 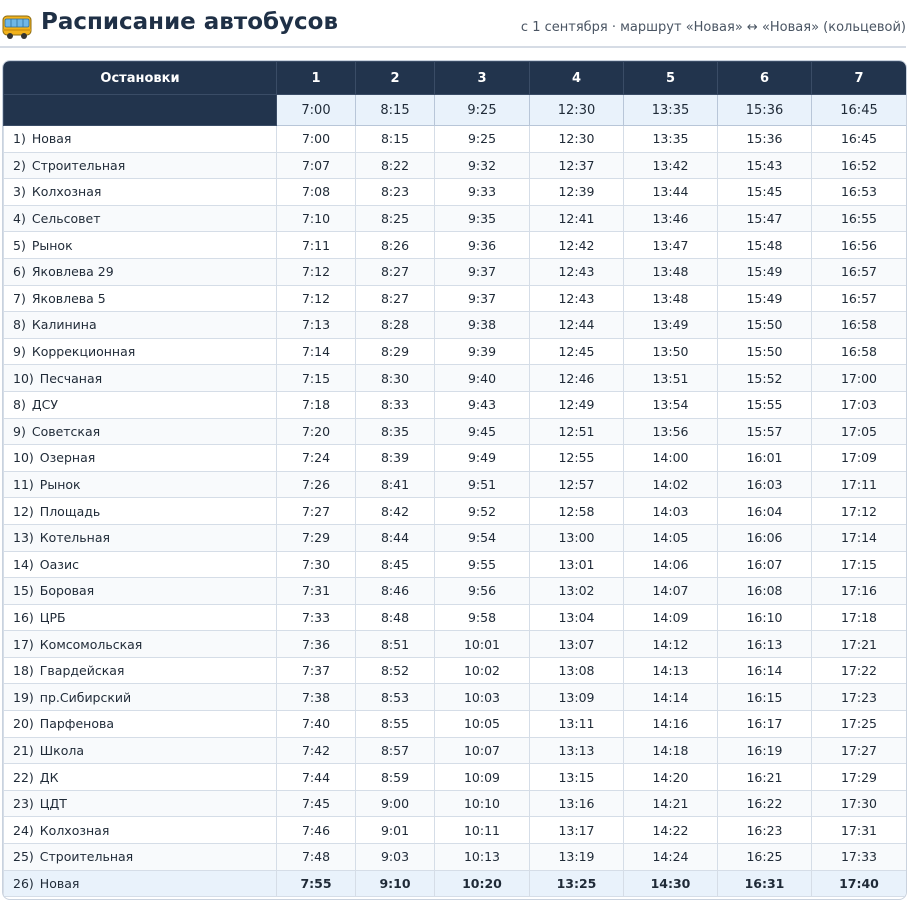 I want to click on time-cell: 16:57, so click(x=858, y=298).